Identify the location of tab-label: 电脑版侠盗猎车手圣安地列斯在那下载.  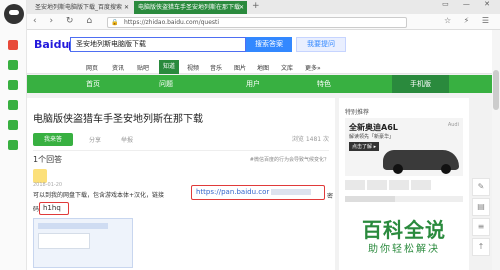
(189, 7).